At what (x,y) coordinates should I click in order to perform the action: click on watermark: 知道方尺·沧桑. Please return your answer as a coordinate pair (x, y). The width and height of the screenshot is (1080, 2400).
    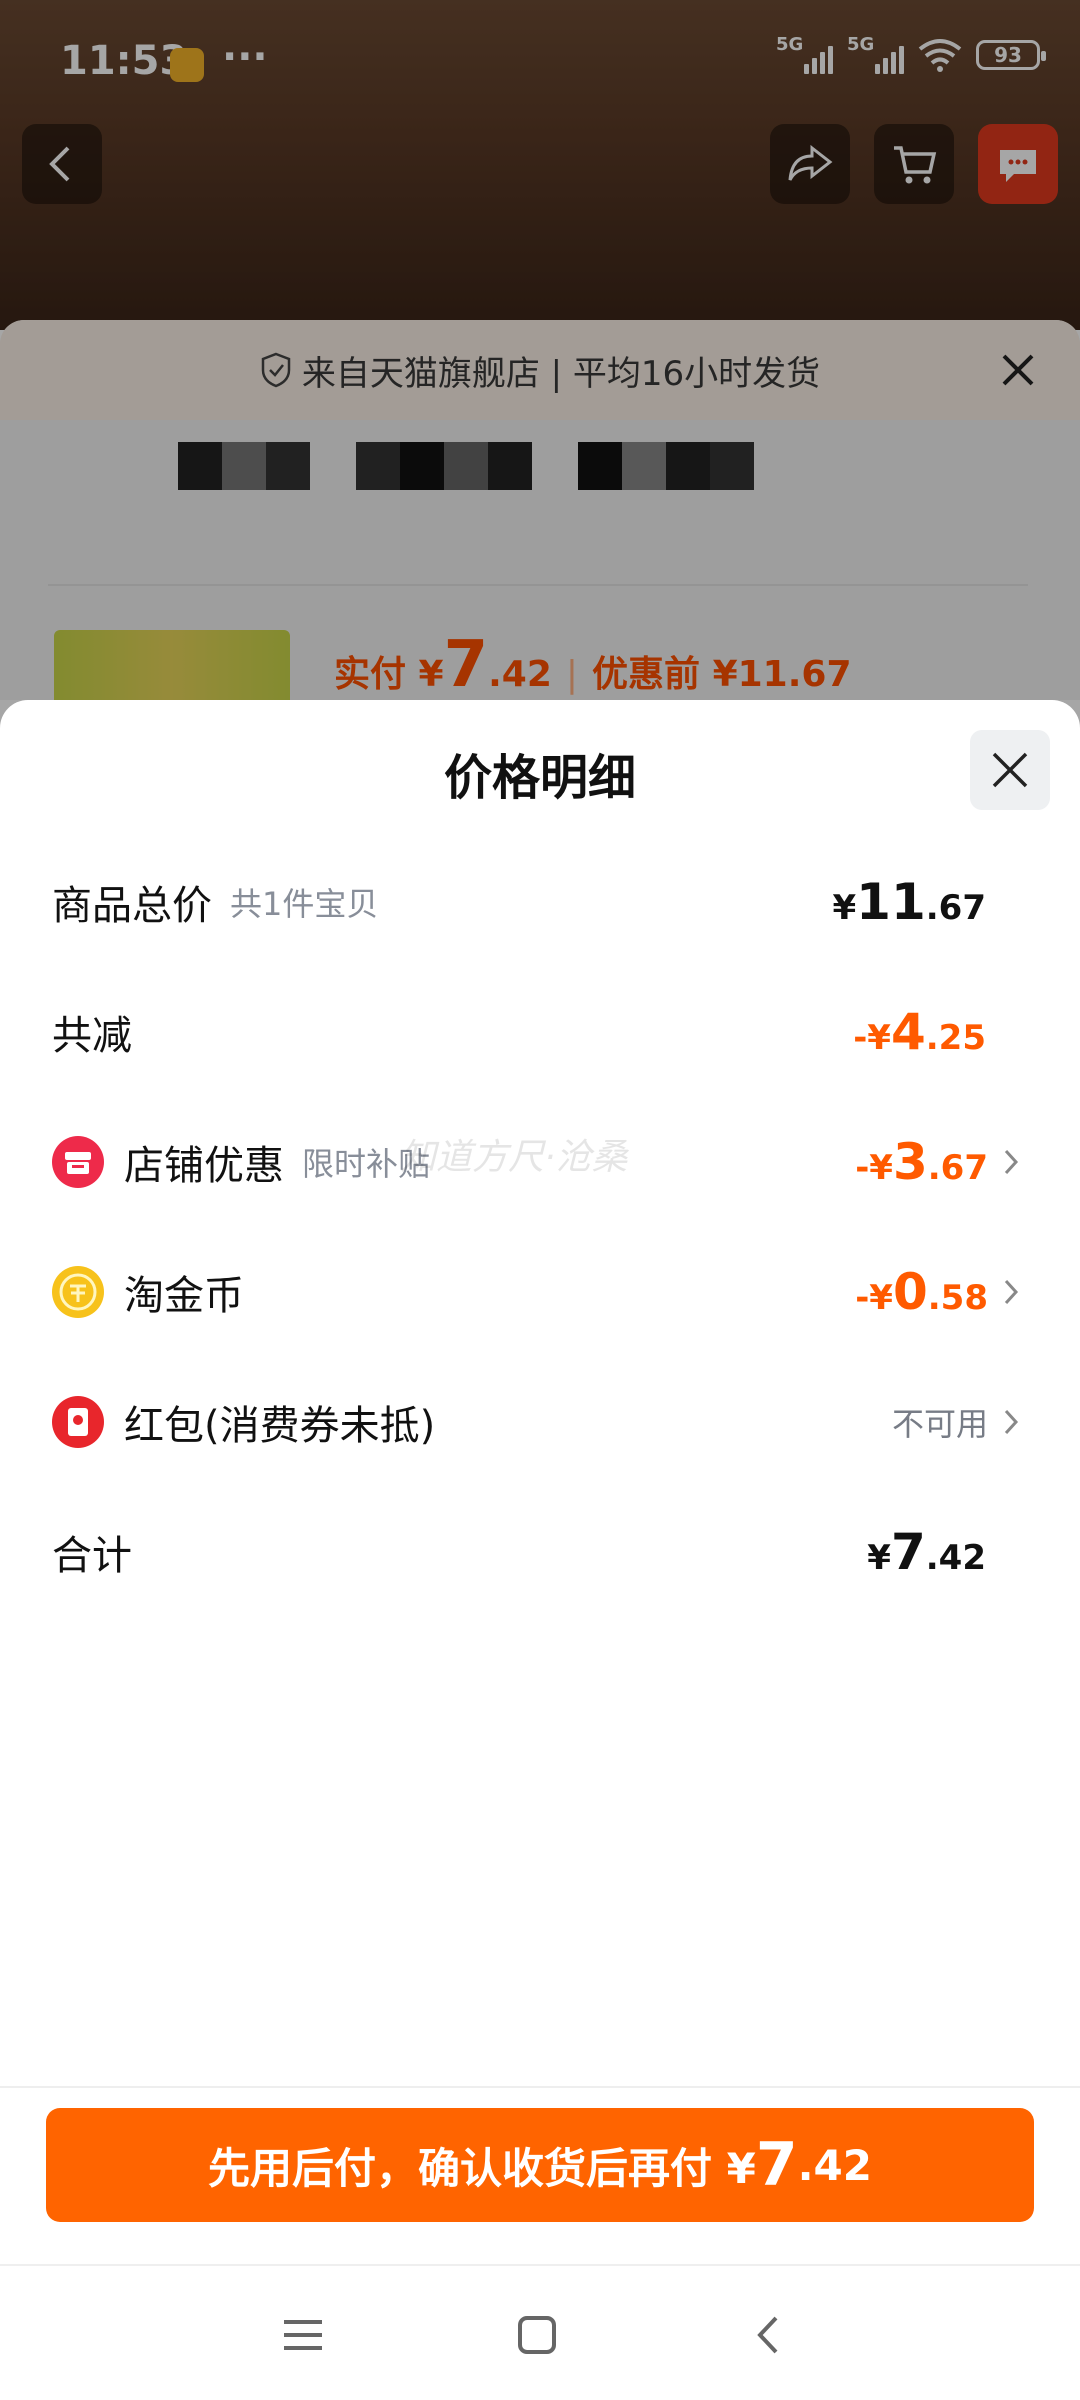
    Looking at the image, I should click on (514, 1157).